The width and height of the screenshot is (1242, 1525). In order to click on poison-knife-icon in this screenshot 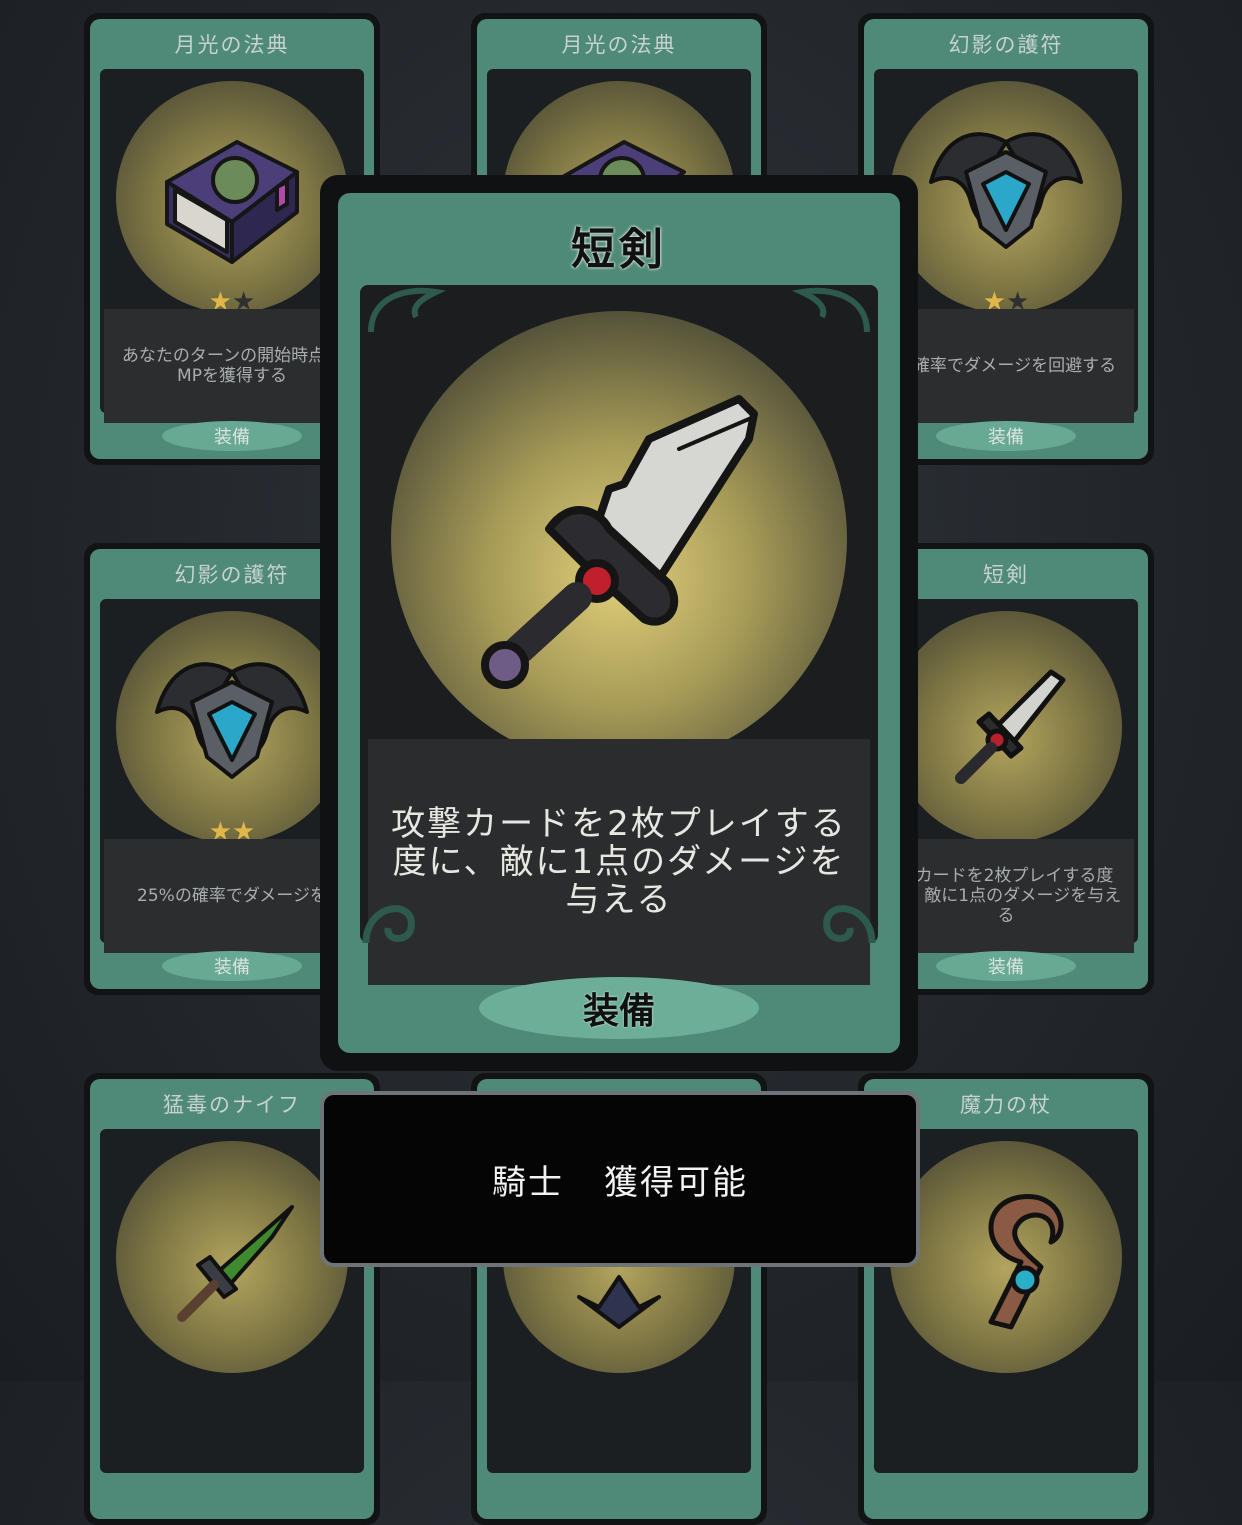, I will do `click(235, 1263)`.